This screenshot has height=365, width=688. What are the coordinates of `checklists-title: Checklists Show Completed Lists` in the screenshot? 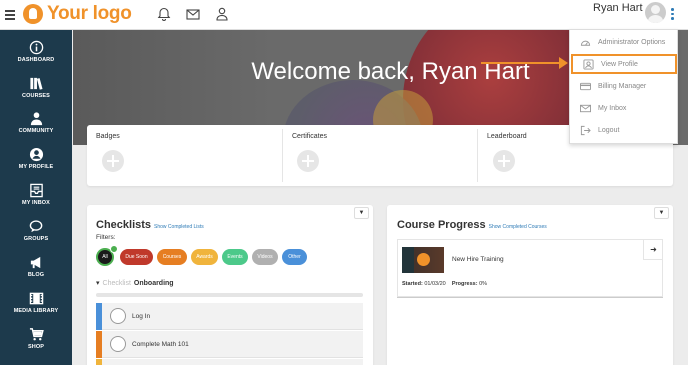 It's located at (150, 225).